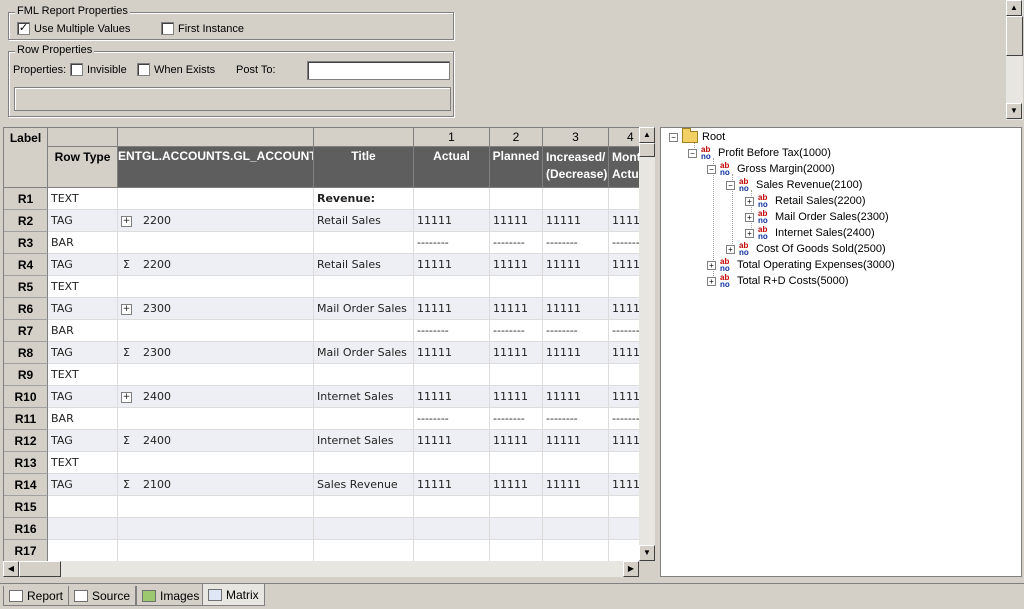  What do you see at coordinates (26, 375) in the screenshot?
I see `row-header: R9` at bounding box center [26, 375].